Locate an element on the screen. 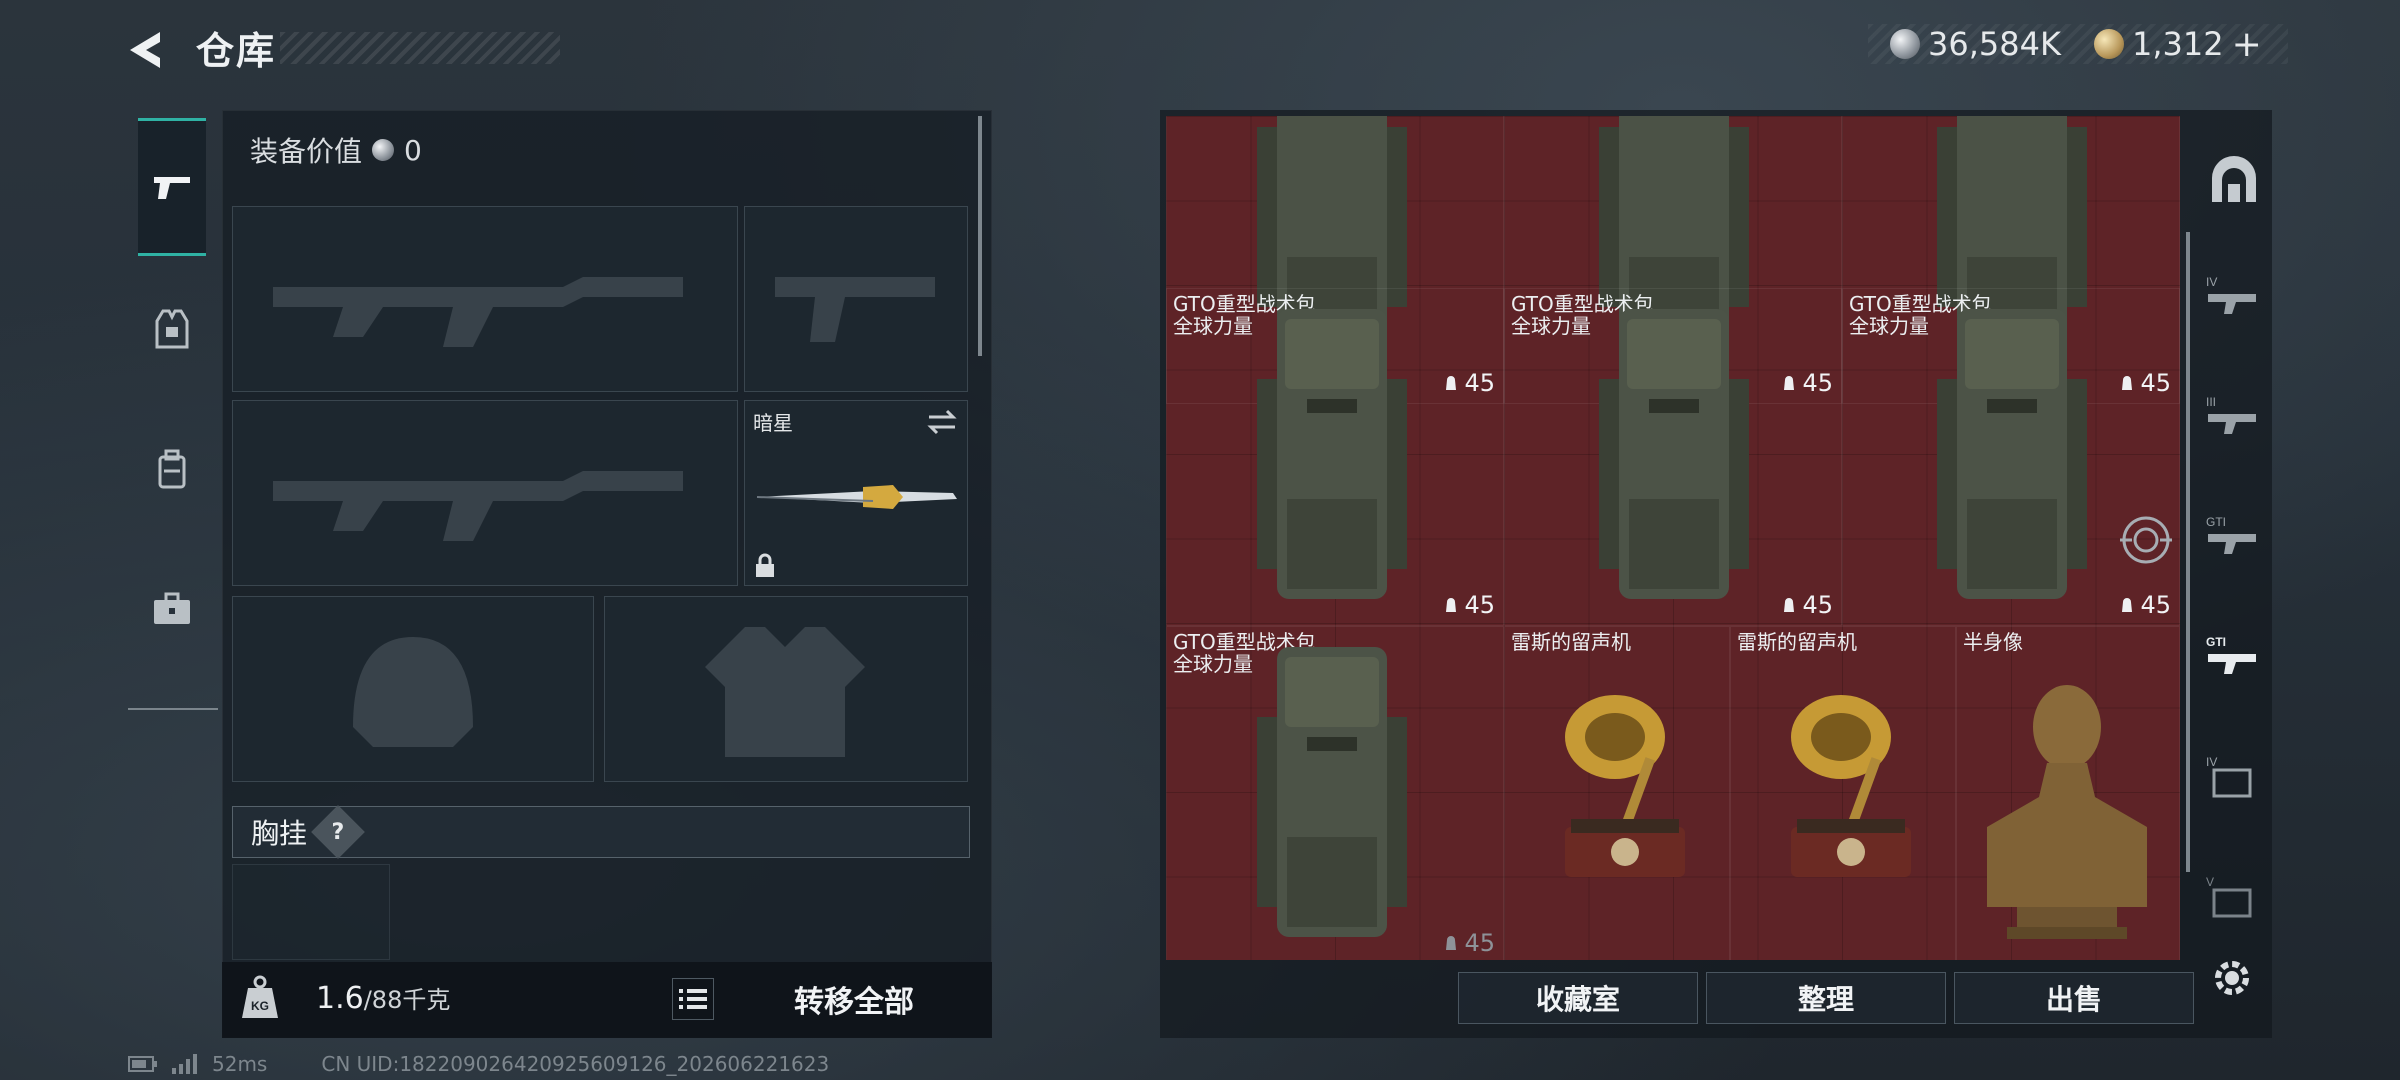  chest-rig-slot is located at coordinates (311, 912).